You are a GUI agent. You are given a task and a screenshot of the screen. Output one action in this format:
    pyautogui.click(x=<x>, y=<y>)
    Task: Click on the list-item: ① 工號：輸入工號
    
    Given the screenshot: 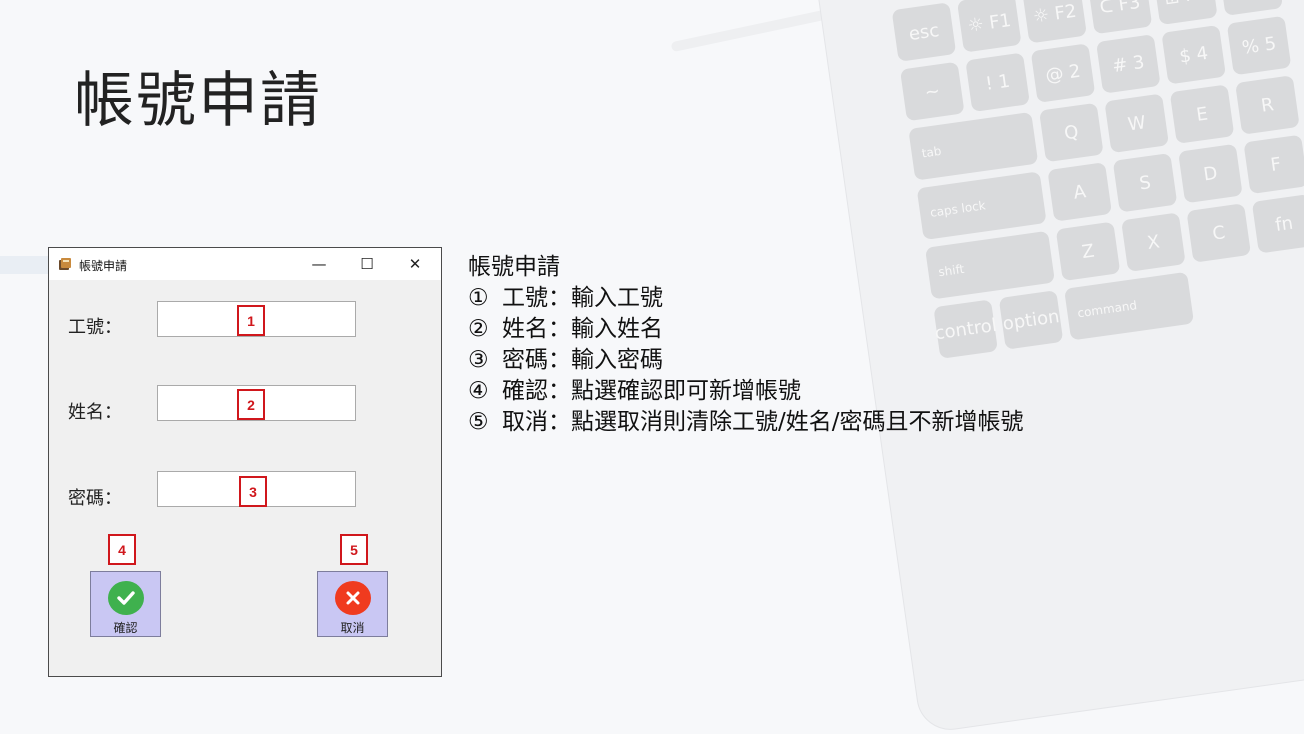 What is the action you would take?
    pyautogui.click(x=565, y=298)
    